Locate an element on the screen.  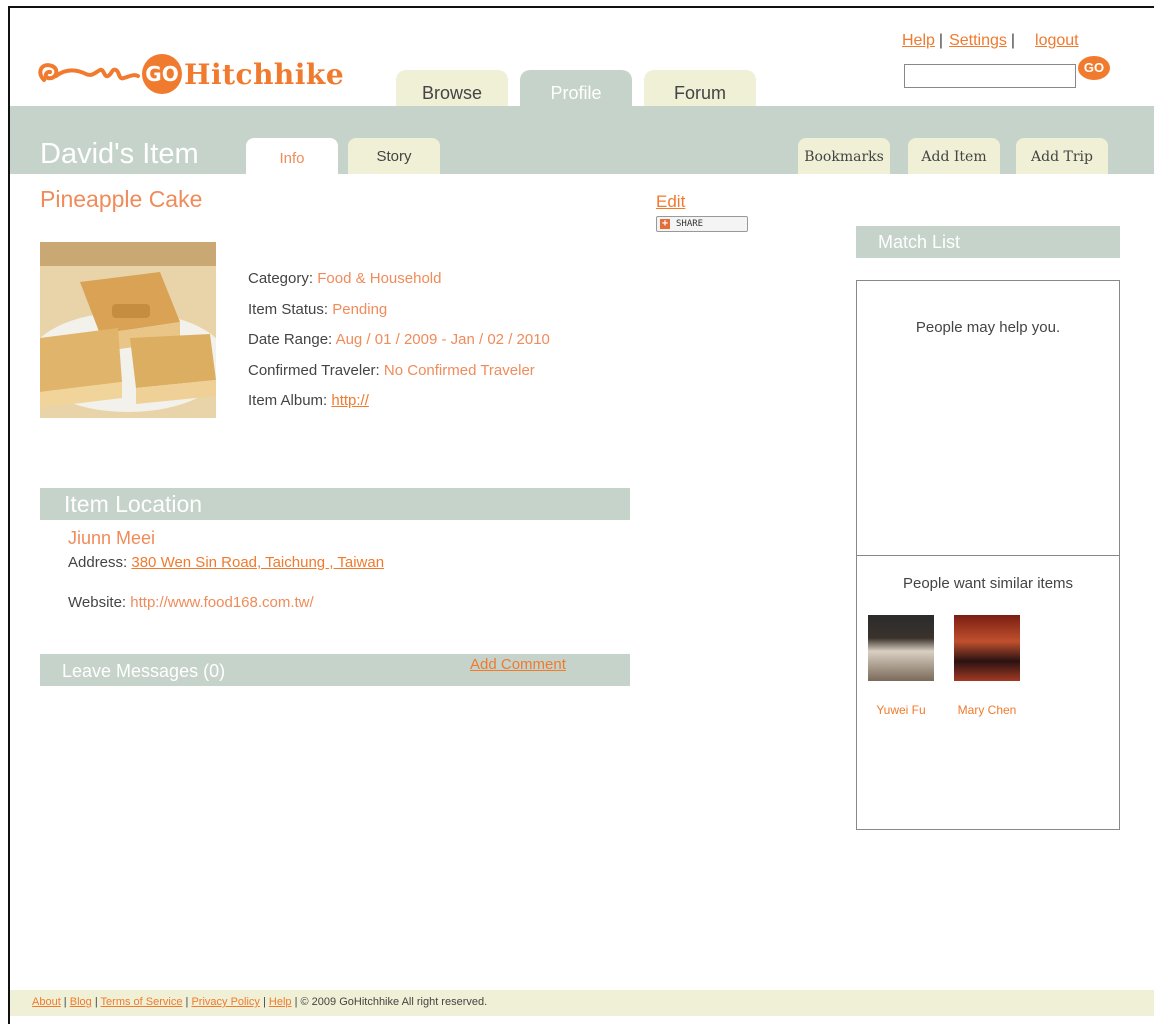
item-photo is located at coordinates (128, 330).